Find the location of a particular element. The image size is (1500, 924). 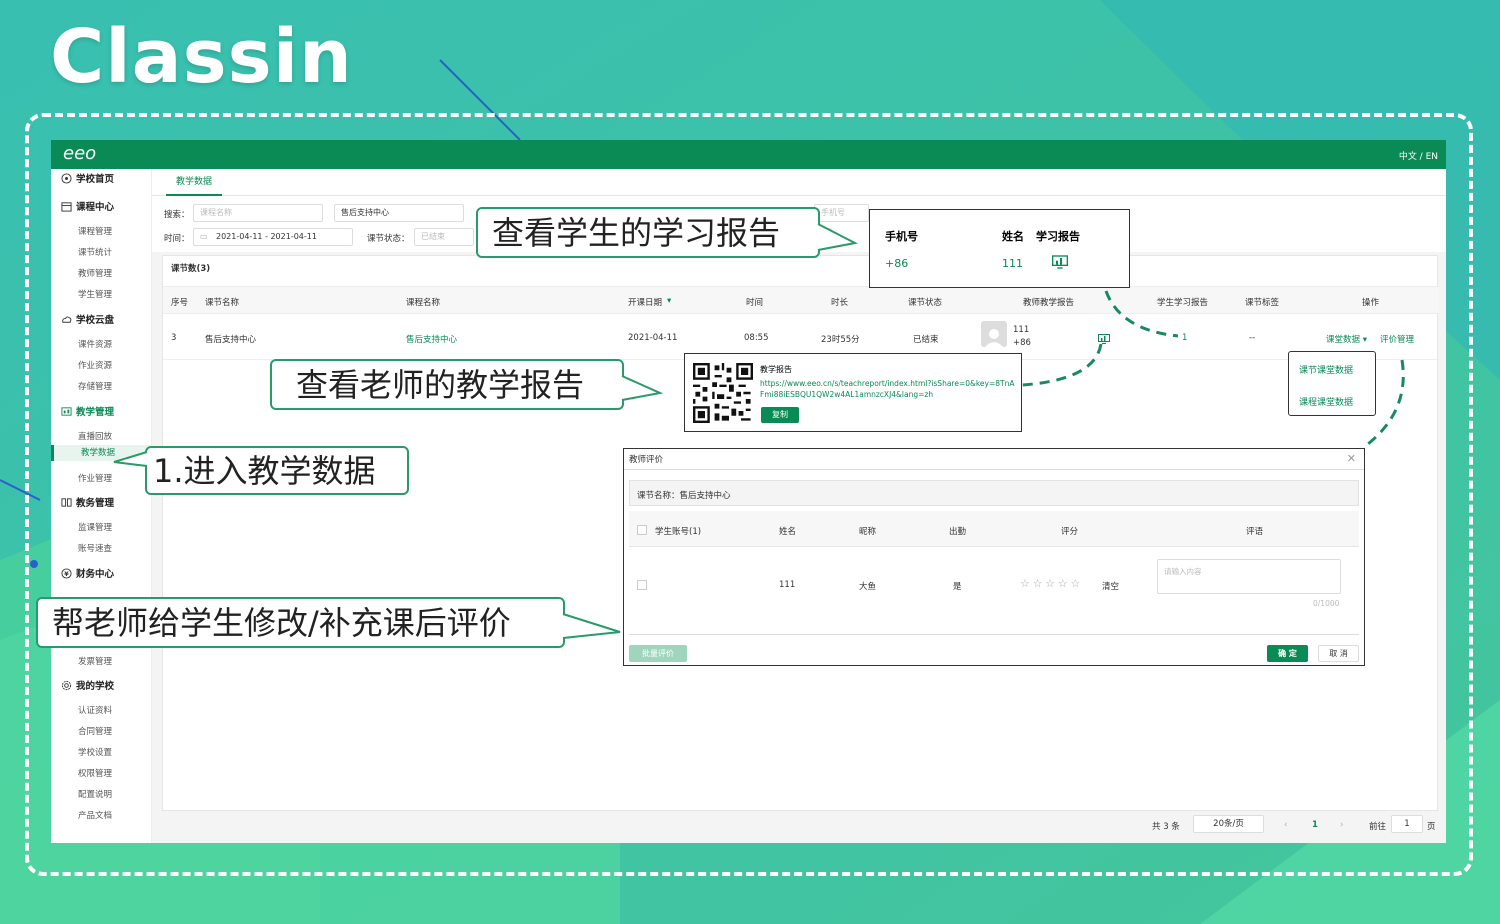

copy-button: 复制 is located at coordinates (780, 415).